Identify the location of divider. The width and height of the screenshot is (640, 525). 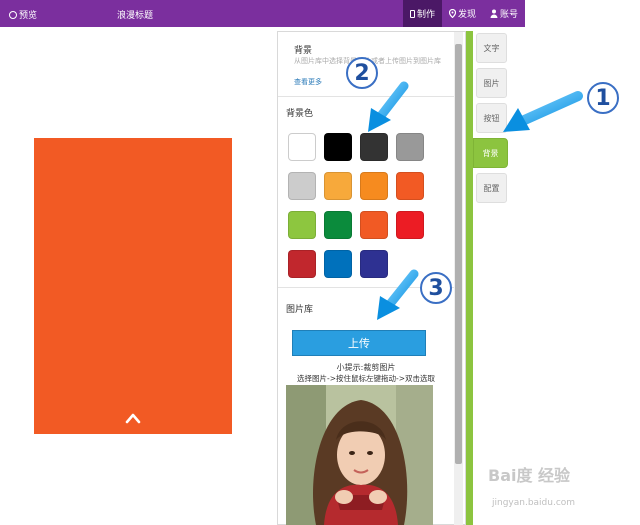
(366, 96).